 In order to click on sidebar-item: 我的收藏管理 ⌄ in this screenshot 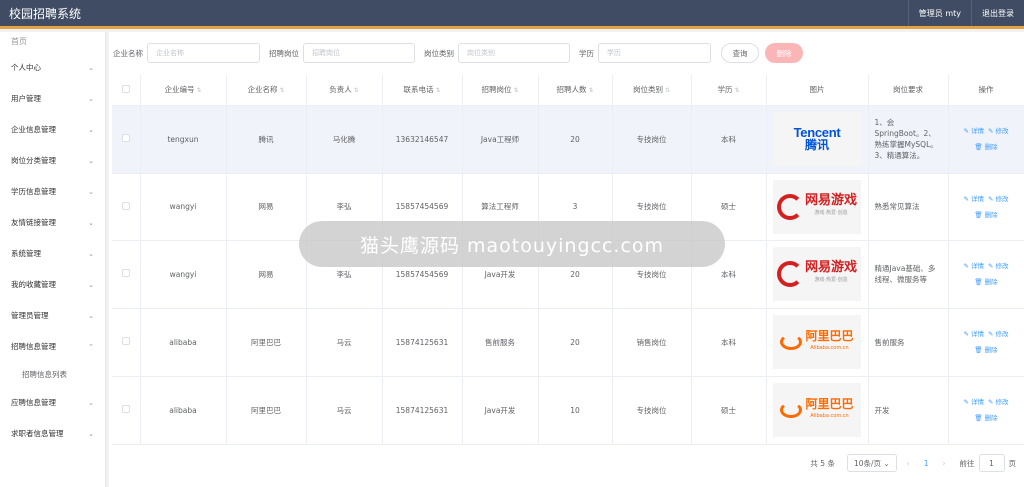, I will do `click(52, 284)`.